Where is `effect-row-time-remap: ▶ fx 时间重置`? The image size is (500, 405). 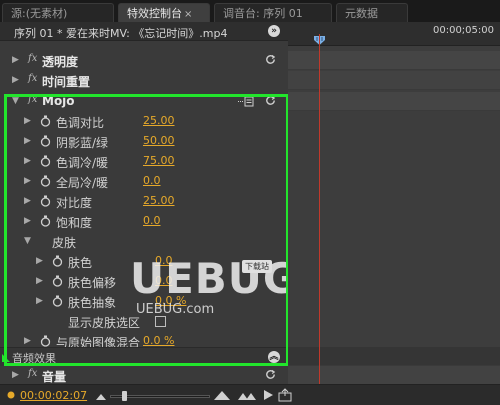 effect-row-time-remap: ▶ fx 时间重置 is located at coordinates (144, 80).